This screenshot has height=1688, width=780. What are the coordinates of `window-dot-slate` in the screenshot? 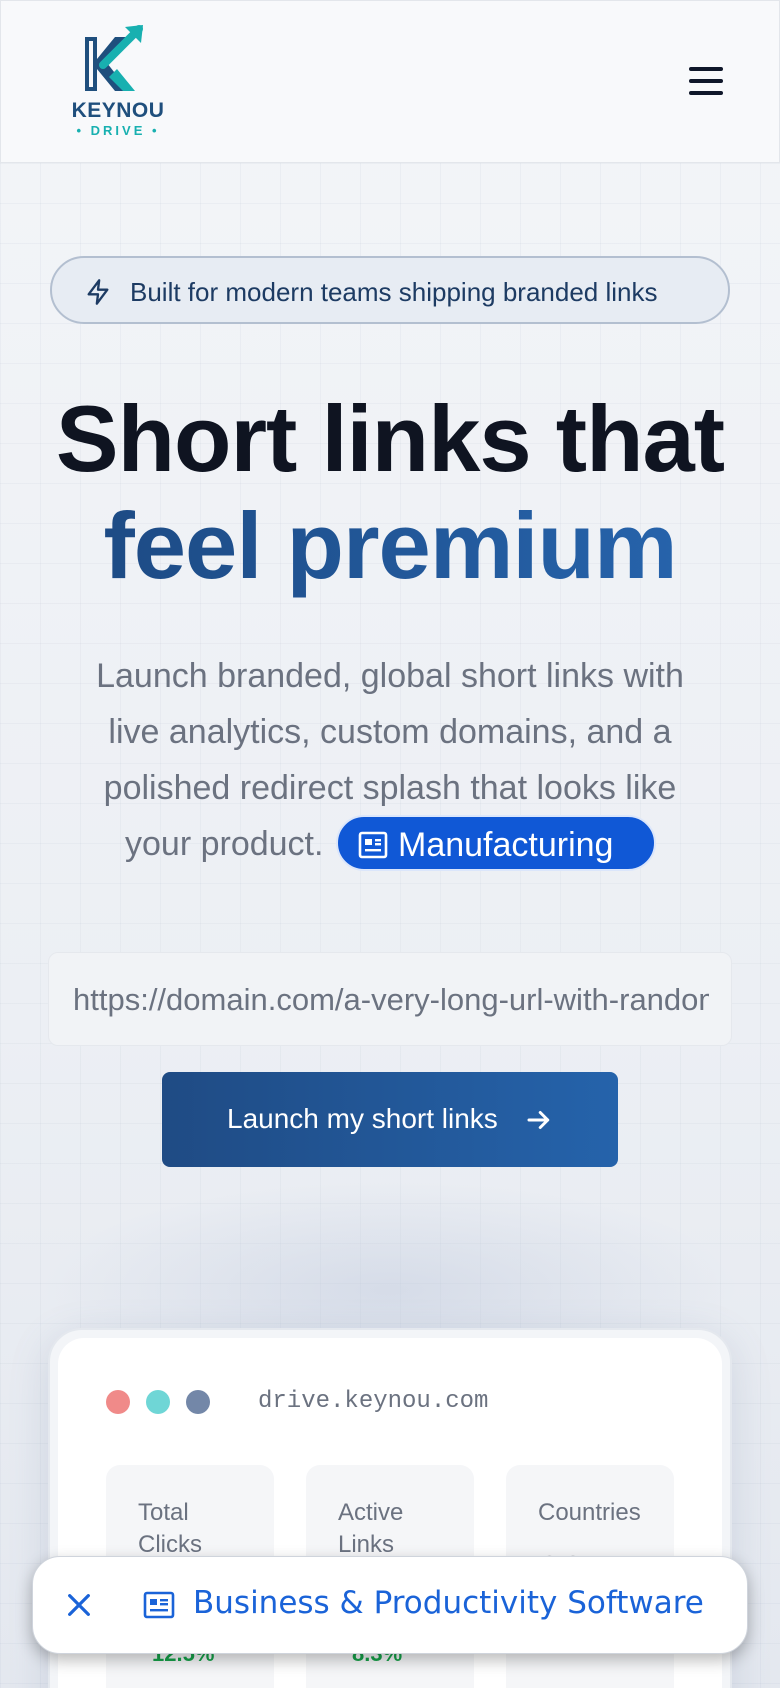 It's located at (198, 1402).